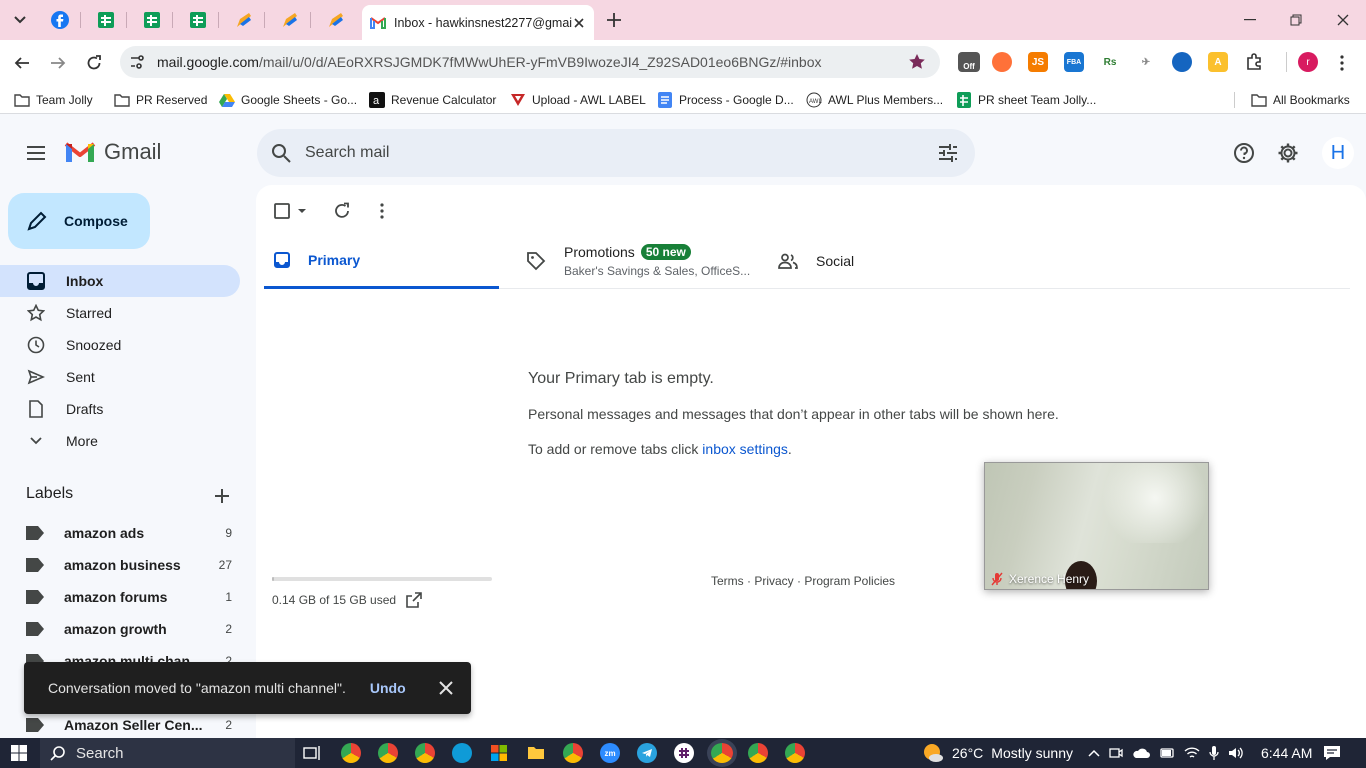  I want to click on power-plug-icon, so click(1167, 753).